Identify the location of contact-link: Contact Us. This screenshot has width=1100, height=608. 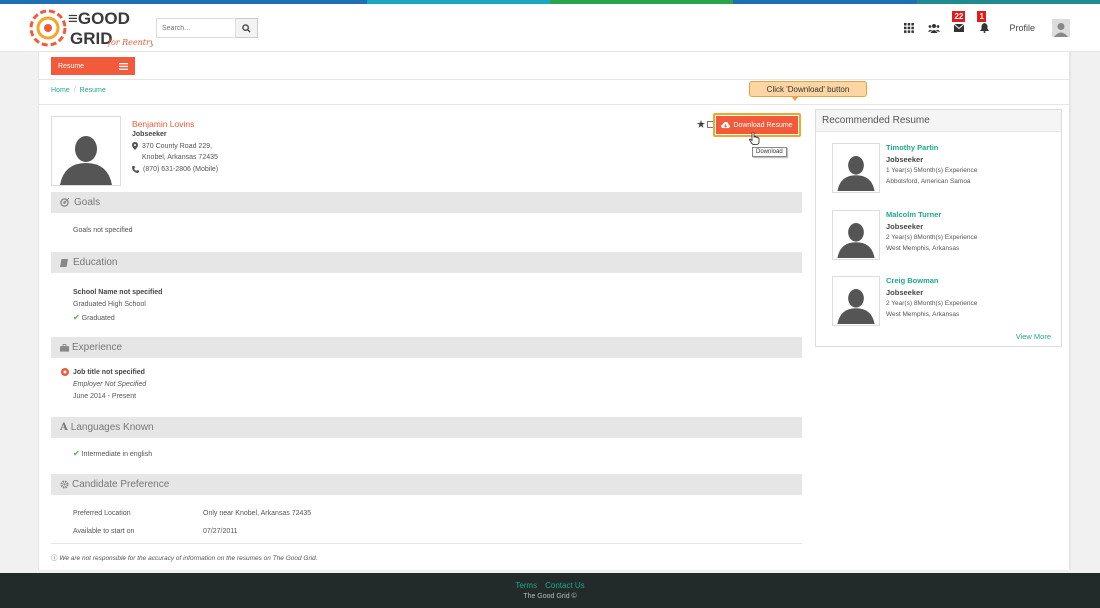
(565, 585).